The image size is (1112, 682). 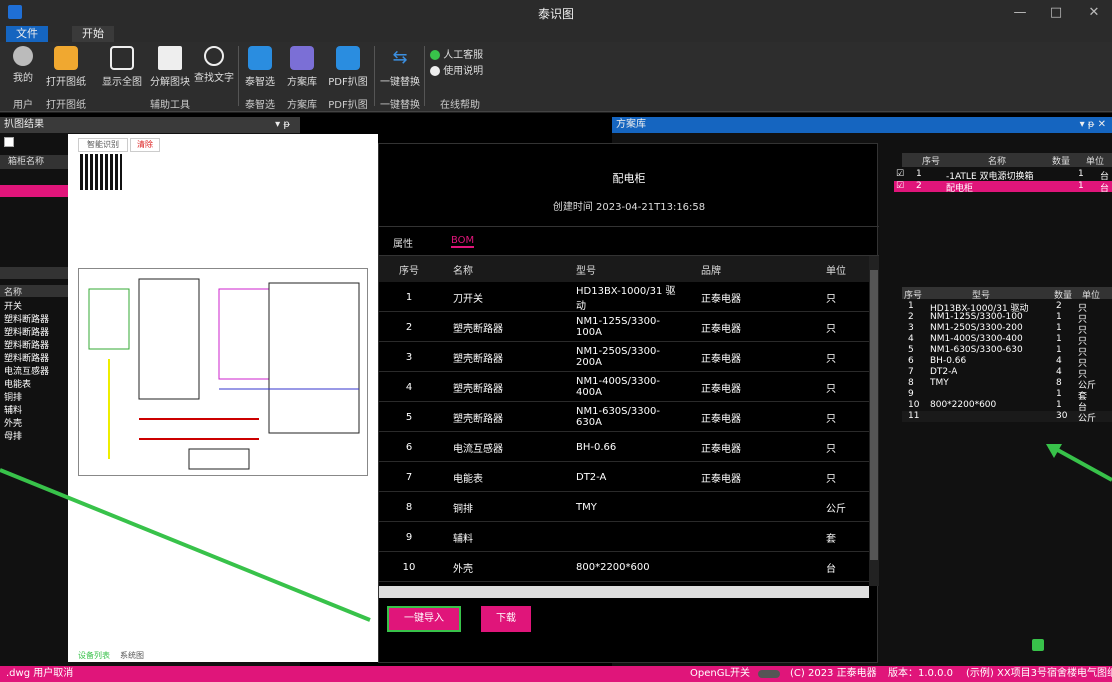 What do you see at coordinates (874, 421) in the screenshot?
I see `vertical-scrollbar` at bounding box center [874, 421].